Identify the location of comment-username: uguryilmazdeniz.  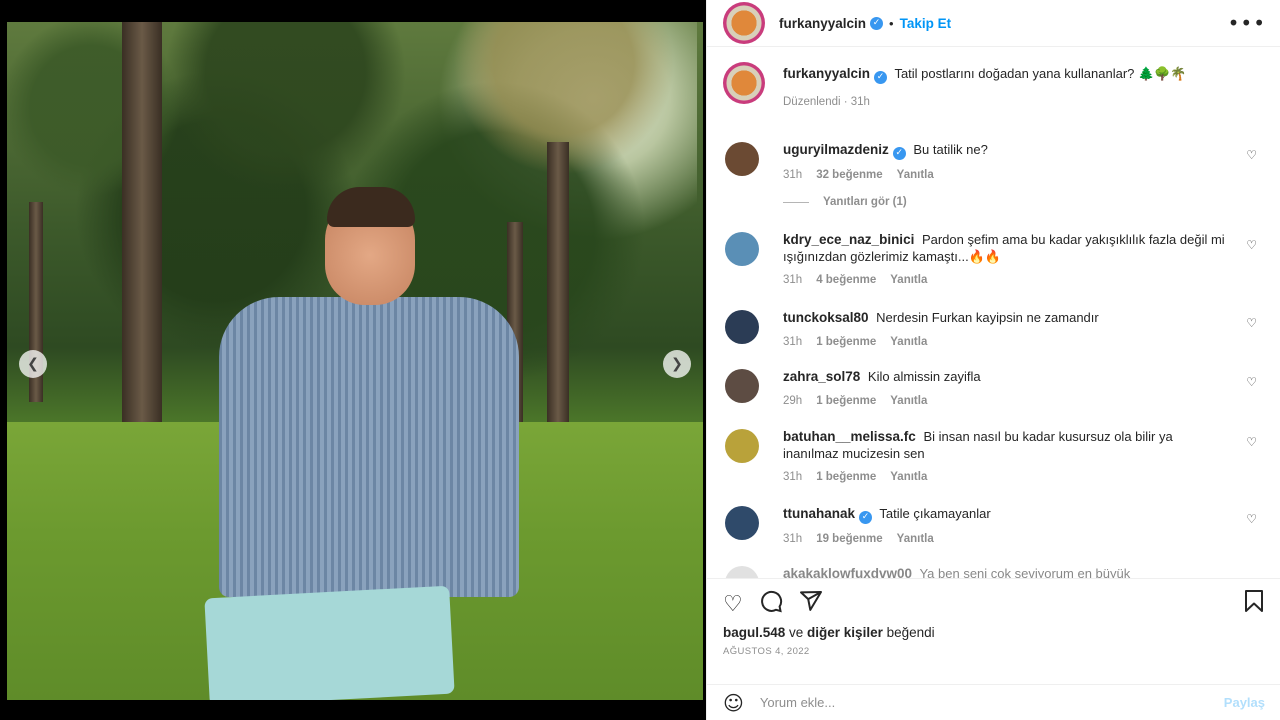
(836, 149).